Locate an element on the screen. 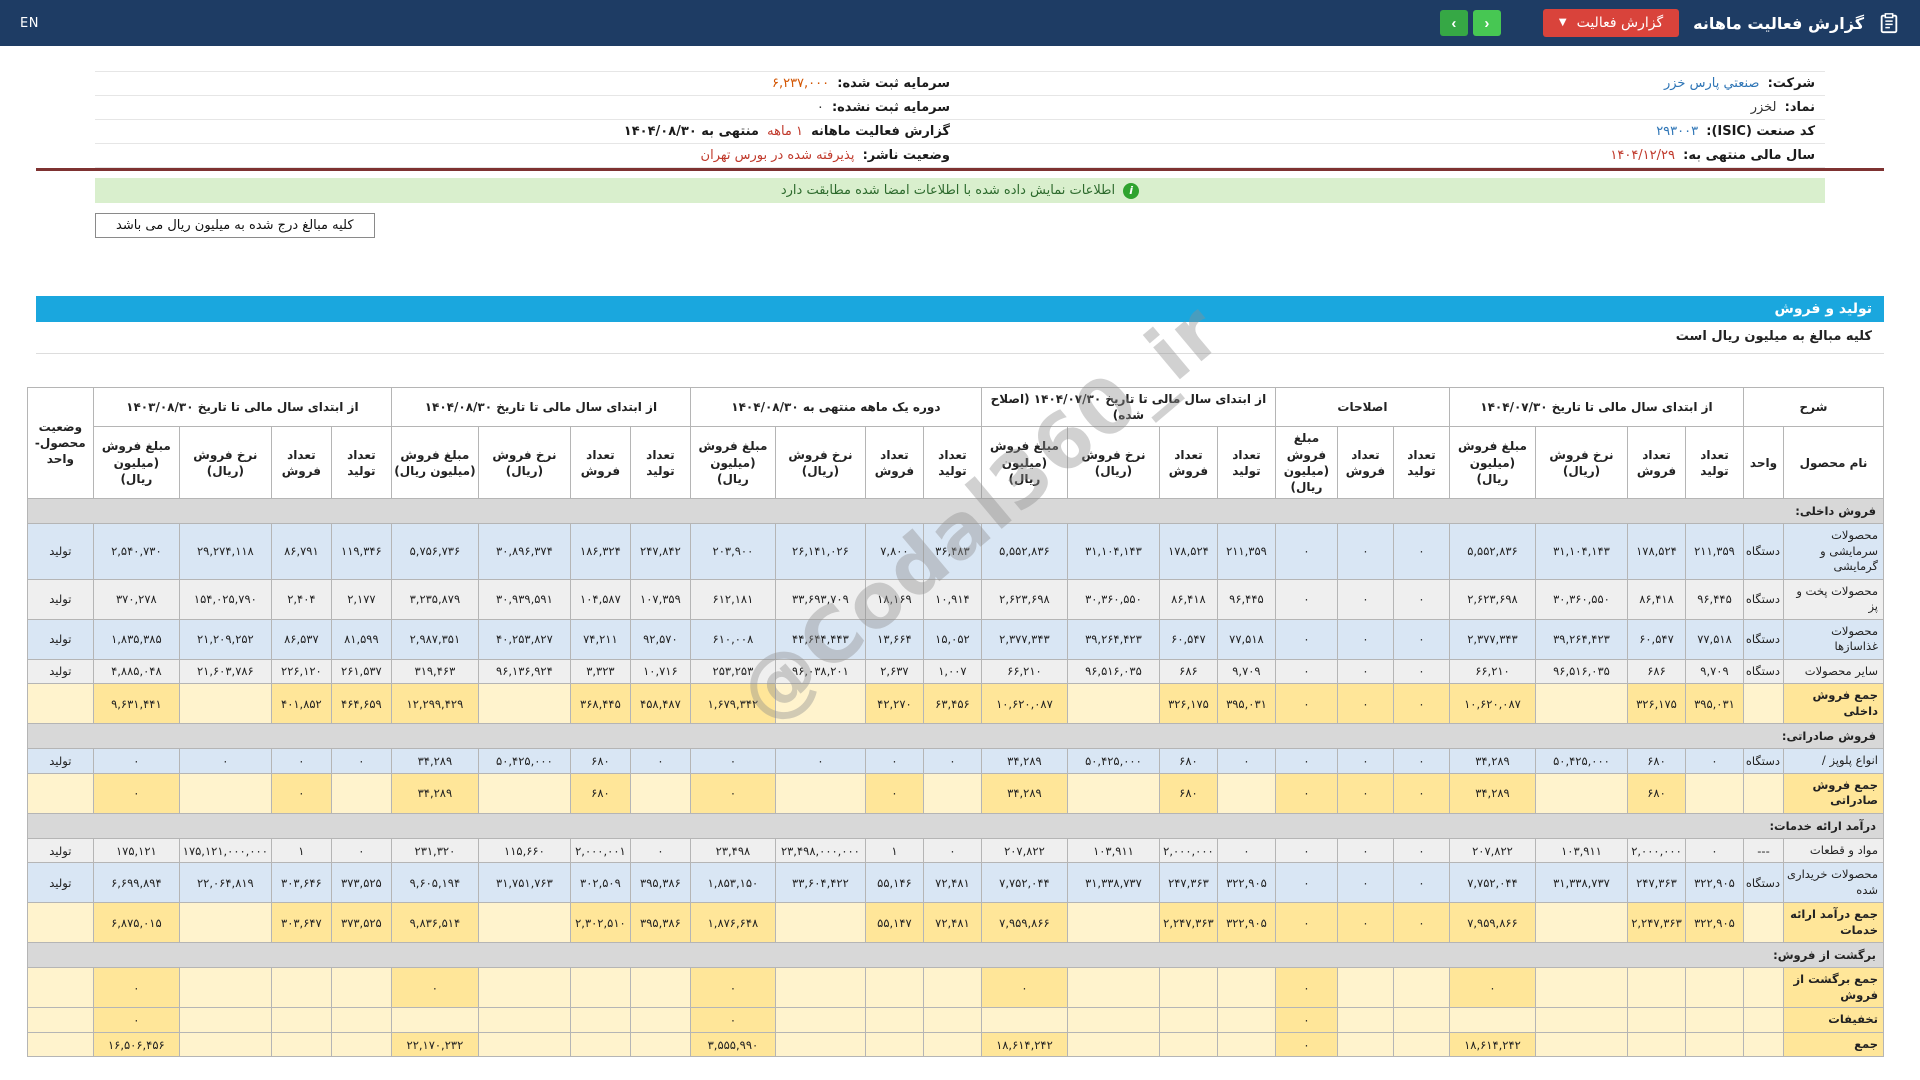 The image size is (1920, 1080). page-title: گزارش فعالیت ماهانه is located at coordinates (1778, 23).